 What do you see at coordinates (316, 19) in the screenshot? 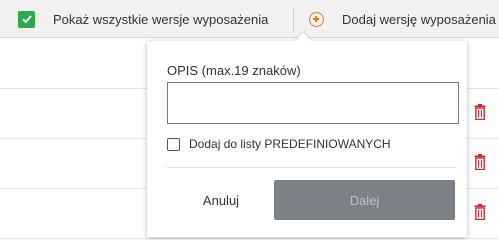
I see `plus-circle-icon` at bounding box center [316, 19].